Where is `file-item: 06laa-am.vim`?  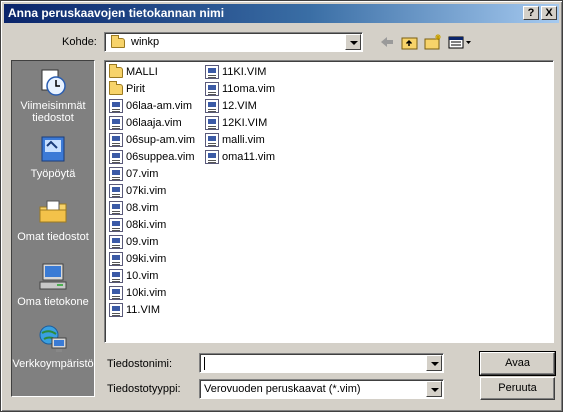
file-item: 06laa-am.vim is located at coordinates (151, 106).